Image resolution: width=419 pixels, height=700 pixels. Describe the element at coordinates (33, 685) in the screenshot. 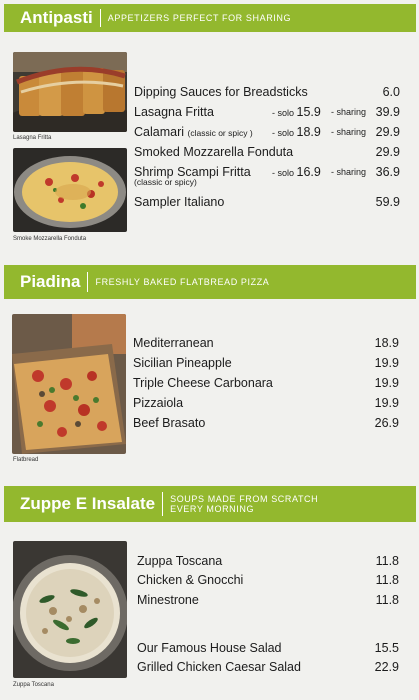

I see `photo-caption: Zuppa Toscana` at that location.